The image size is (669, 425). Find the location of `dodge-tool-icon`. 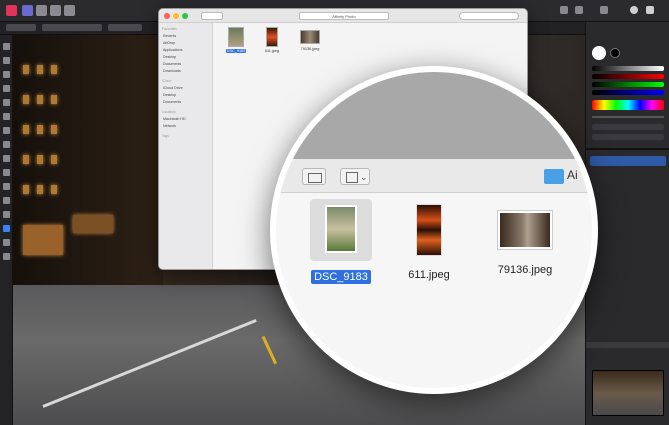

dodge-tool-icon is located at coordinates (6, 158).